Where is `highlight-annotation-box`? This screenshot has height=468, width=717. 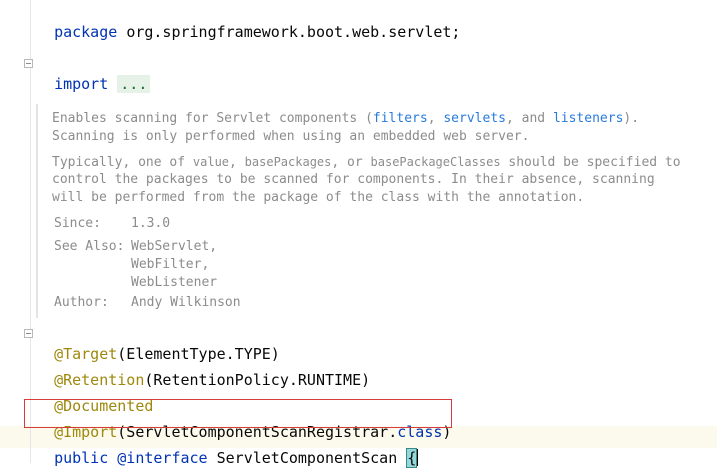 highlight-annotation-box is located at coordinates (238, 413).